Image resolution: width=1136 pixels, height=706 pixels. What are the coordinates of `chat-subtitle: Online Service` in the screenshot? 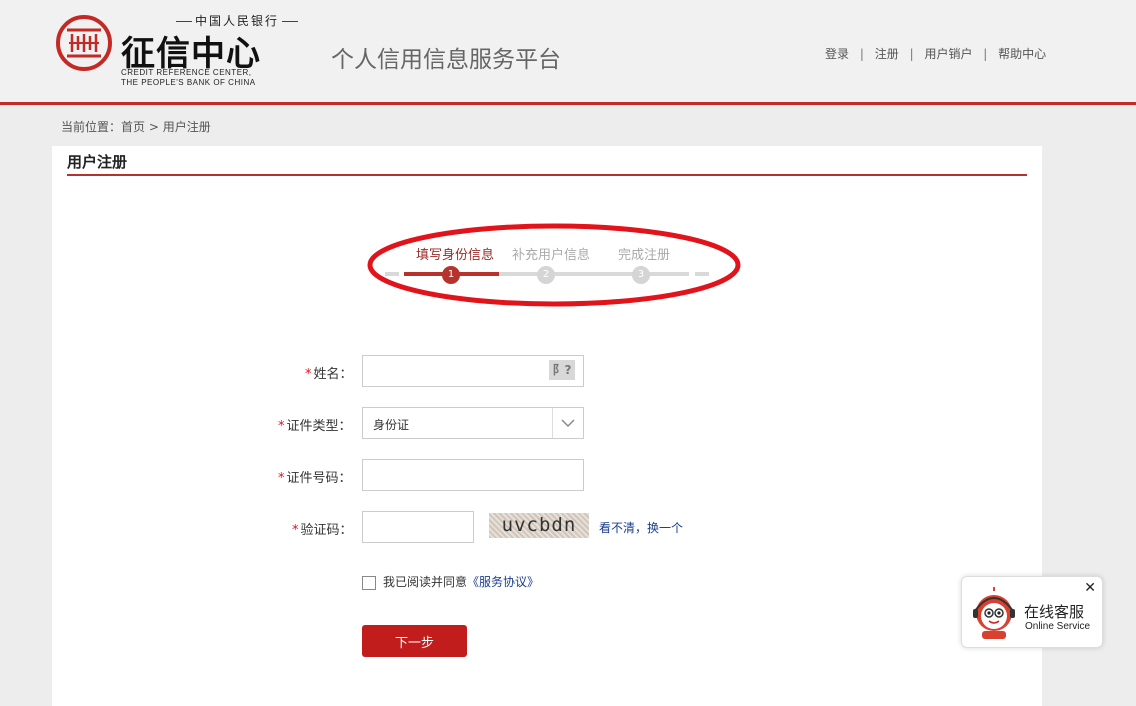 It's located at (1058, 626).